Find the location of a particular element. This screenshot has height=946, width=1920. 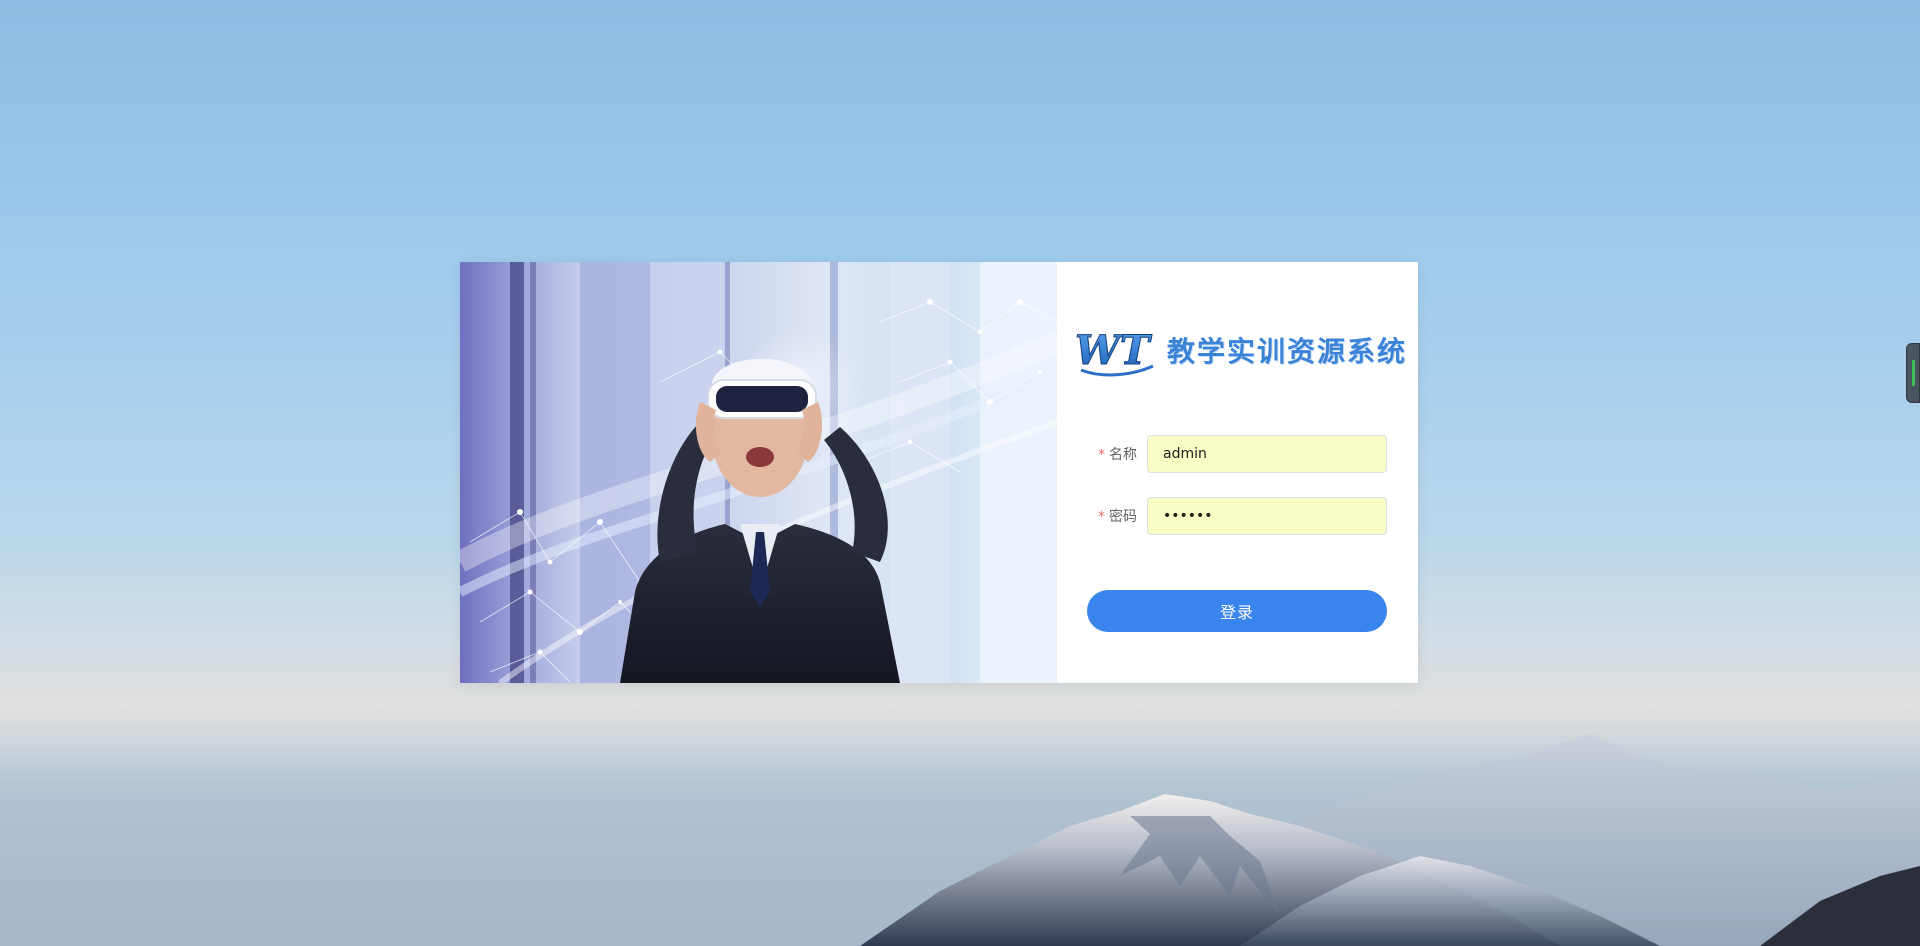

wt-logo-icon: WT is located at coordinates (1114, 350).